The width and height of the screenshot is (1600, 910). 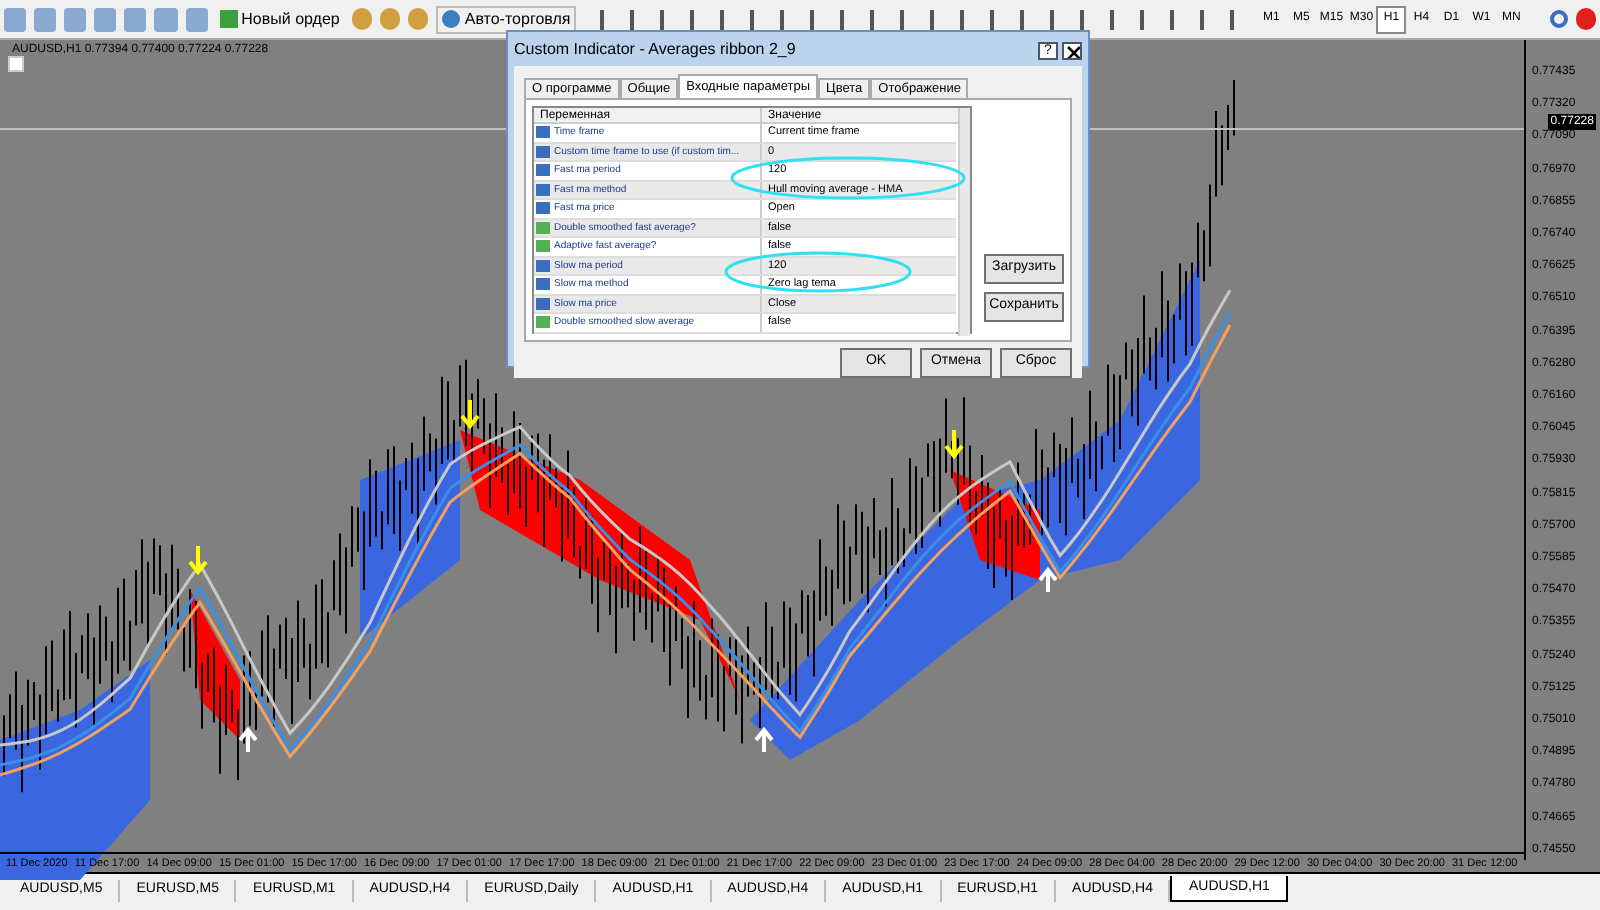 What do you see at coordinates (1072, 50) in the screenshot?
I see `close-icon` at bounding box center [1072, 50].